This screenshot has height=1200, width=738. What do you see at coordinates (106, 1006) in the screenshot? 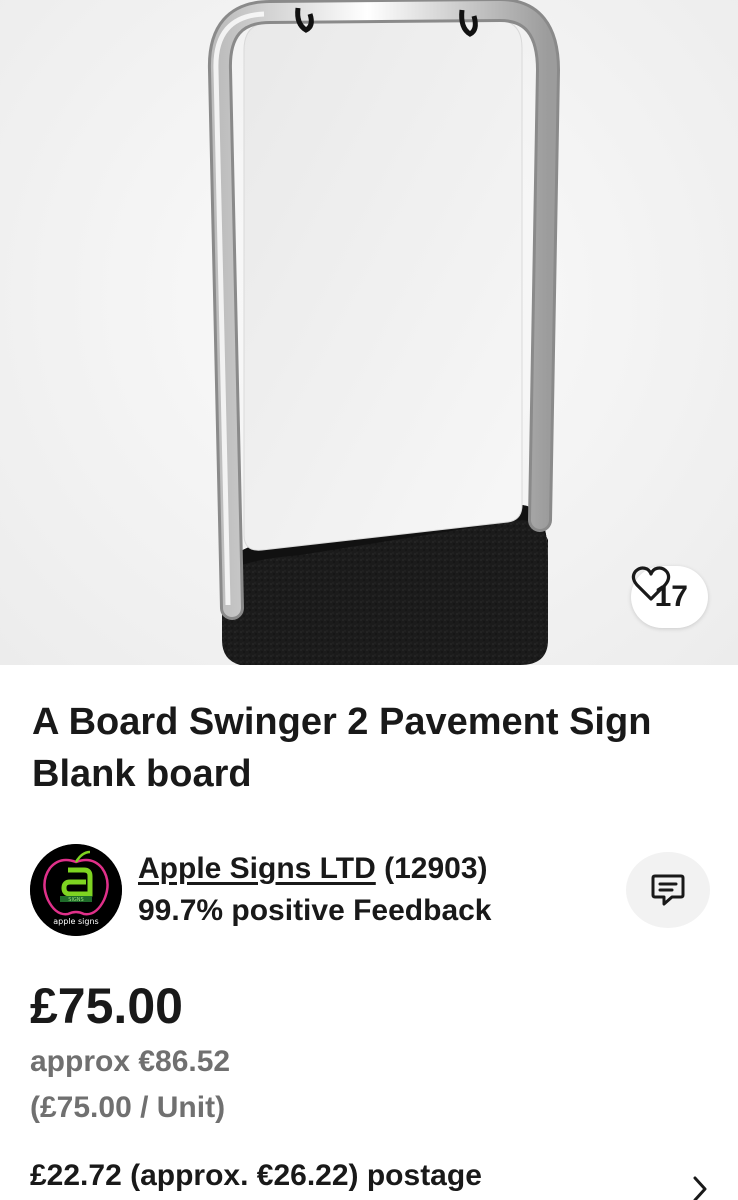
I see `item-price: £75.00` at bounding box center [106, 1006].